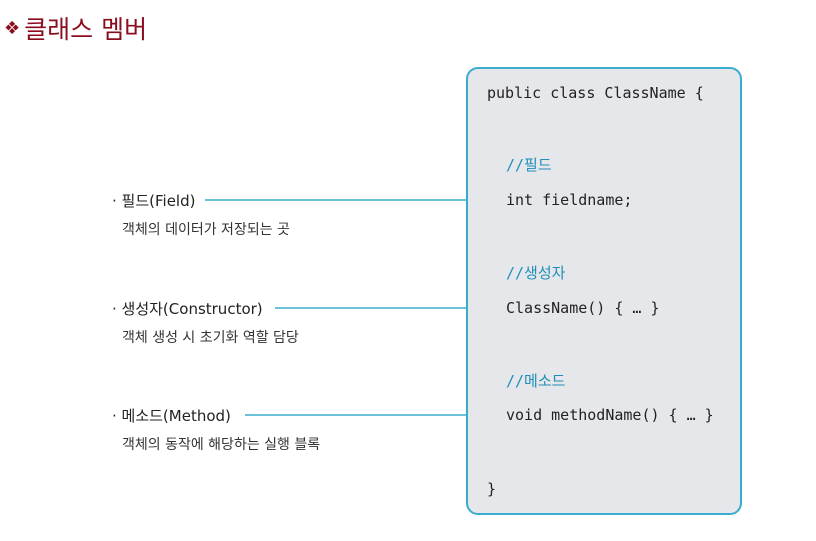 The width and height of the screenshot is (816, 541). What do you see at coordinates (206, 230) in the screenshot?
I see `field-description: 객체의 데이터가 저장되는 곳` at bounding box center [206, 230].